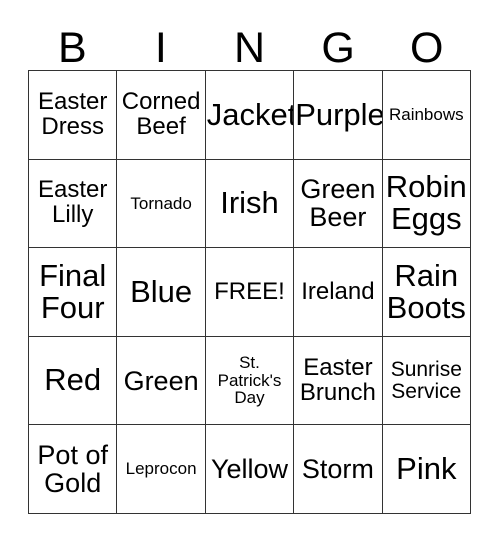 This screenshot has height=544, width=500. I want to click on bingo-cell-label: Jacket, so click(250, 114).